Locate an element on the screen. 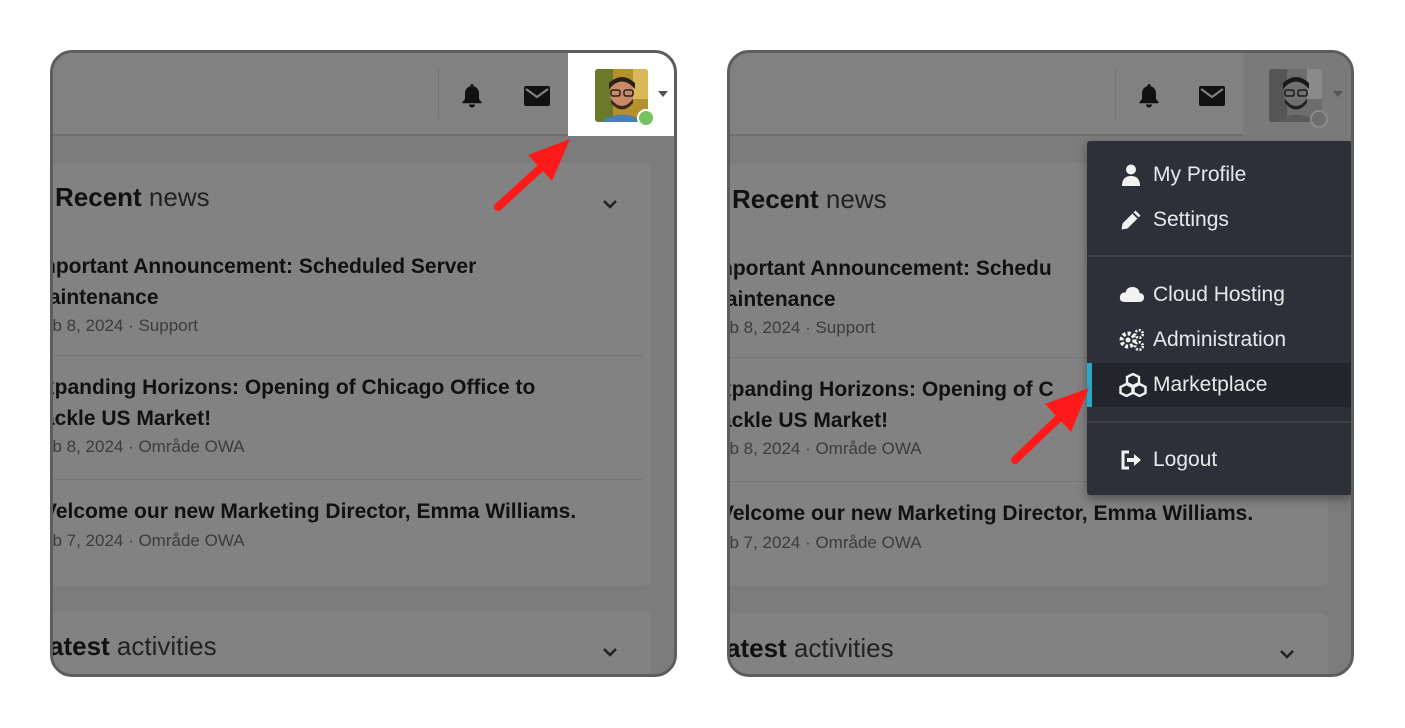  menu-item-my-profile: My Profile is located at coordinates (1219, 175).